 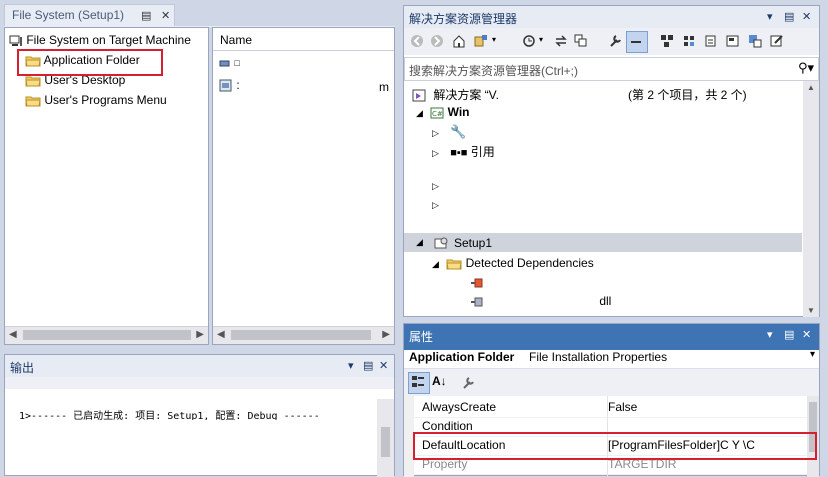 I want to click on solution-icon, so click(x=419, y=95).